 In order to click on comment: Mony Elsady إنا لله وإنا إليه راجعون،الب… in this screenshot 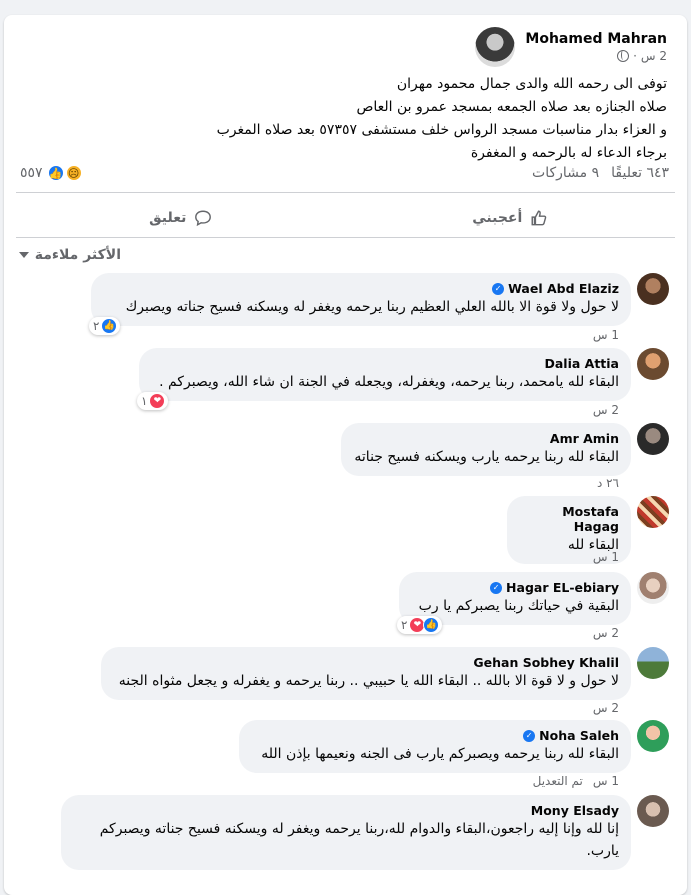, I will do `click(365, 832)`.